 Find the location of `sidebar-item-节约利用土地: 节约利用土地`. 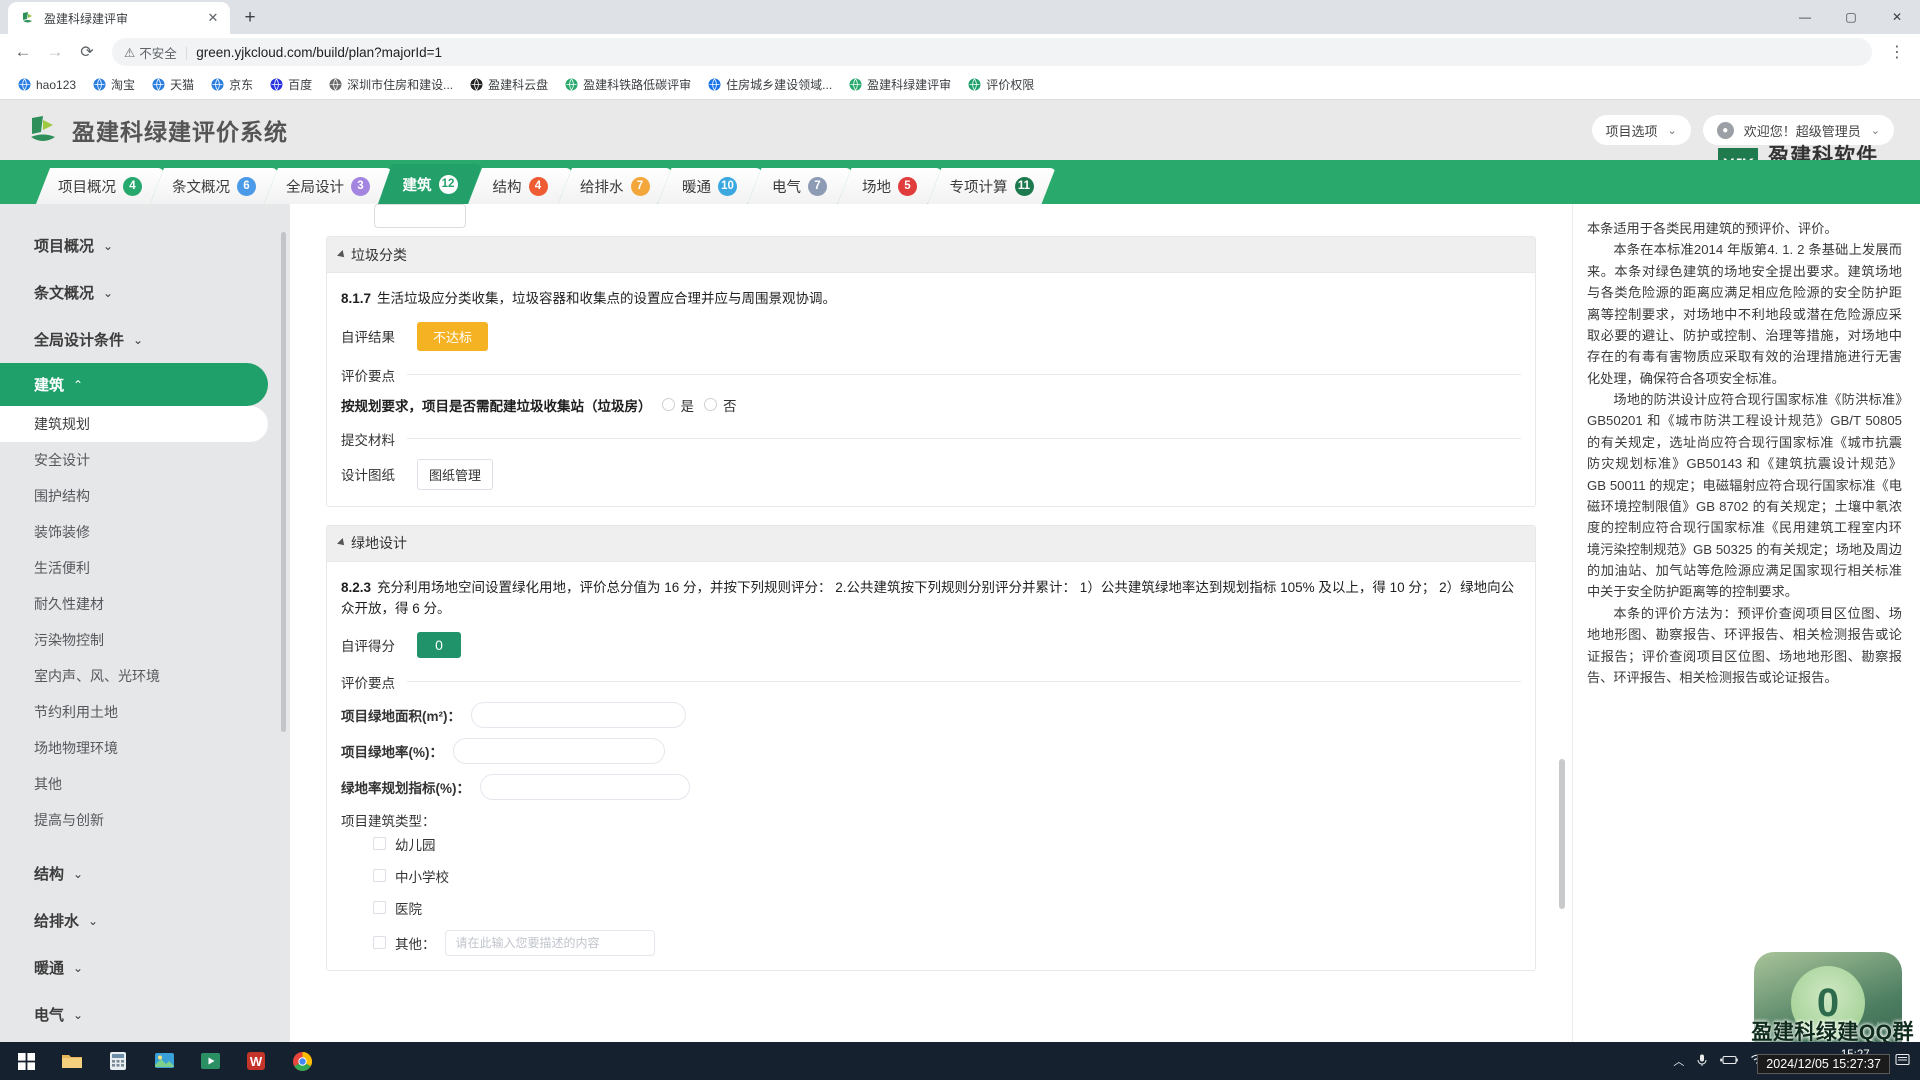

sidebar-item-节约利用土地: 节约利用土地 is located at coordinates (145, 712).